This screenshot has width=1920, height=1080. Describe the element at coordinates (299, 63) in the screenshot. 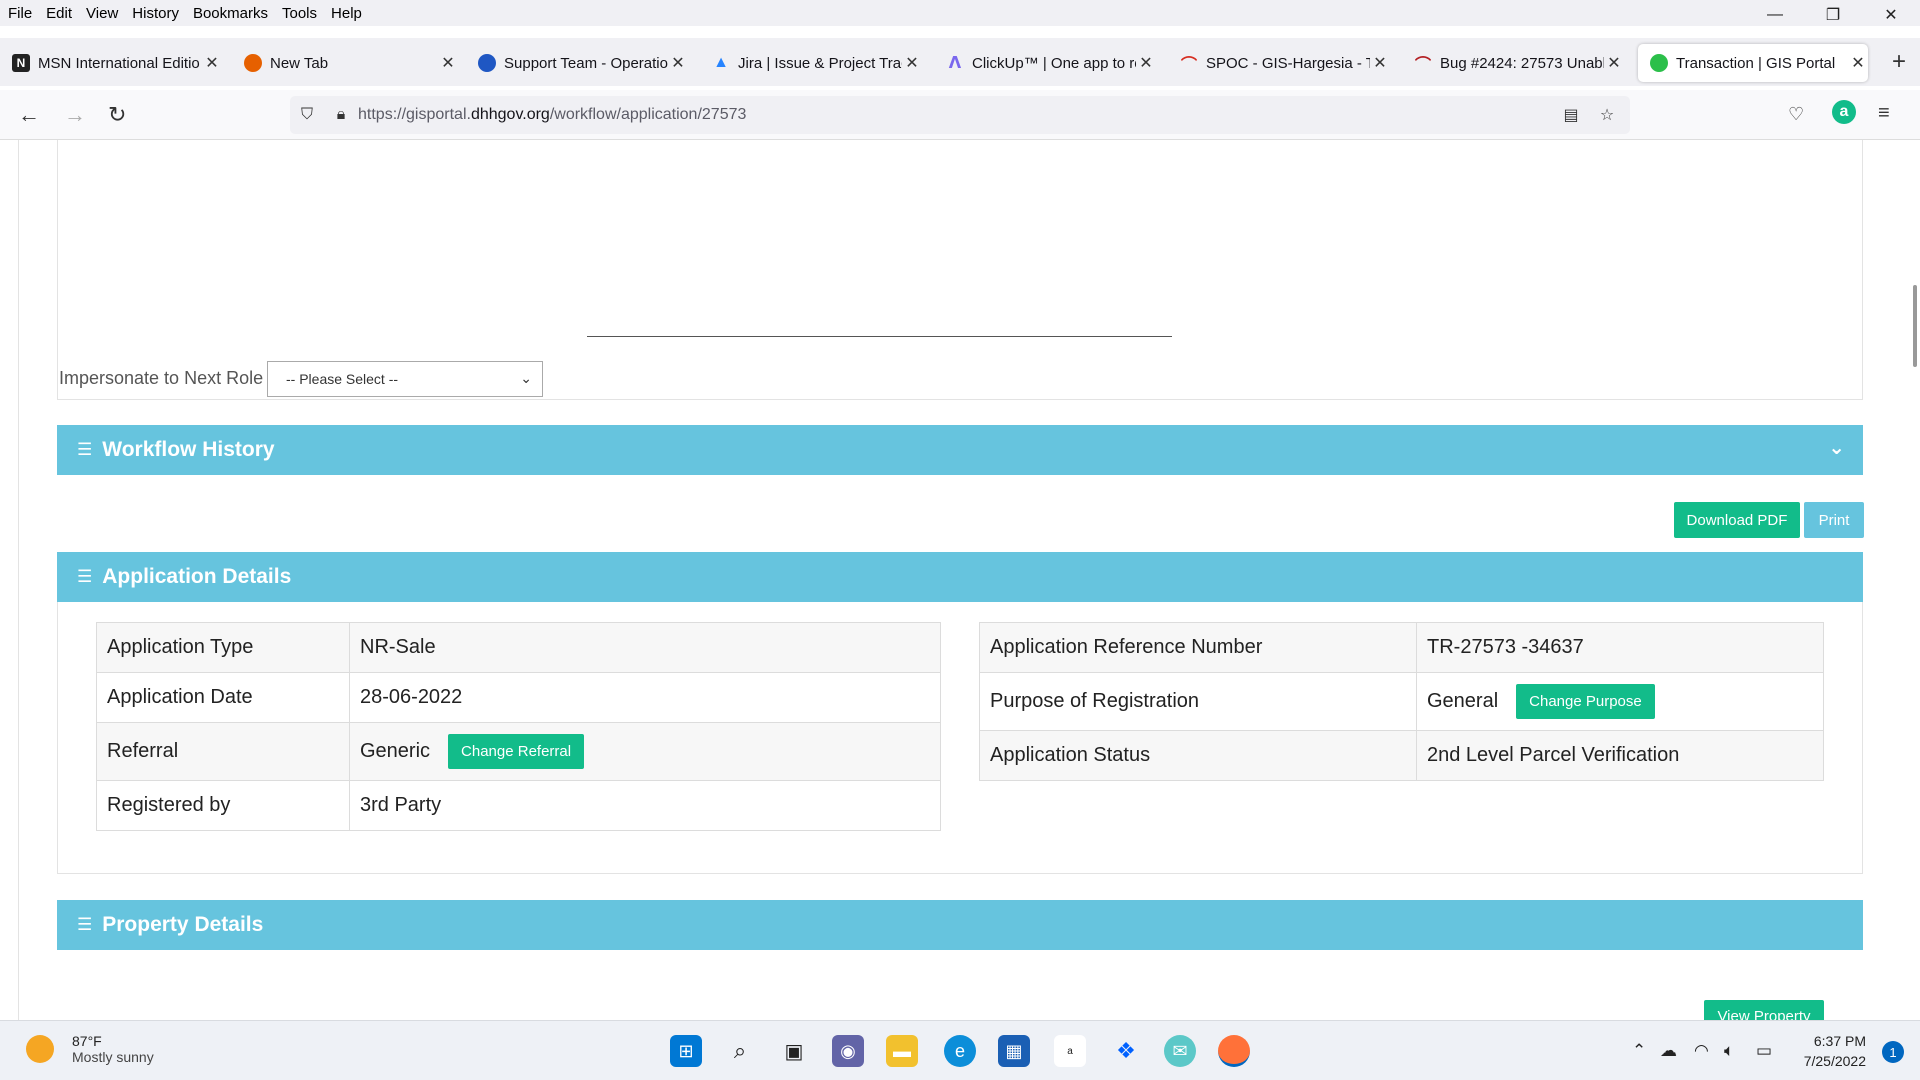

I see `tab-title: New Tab` at that location.